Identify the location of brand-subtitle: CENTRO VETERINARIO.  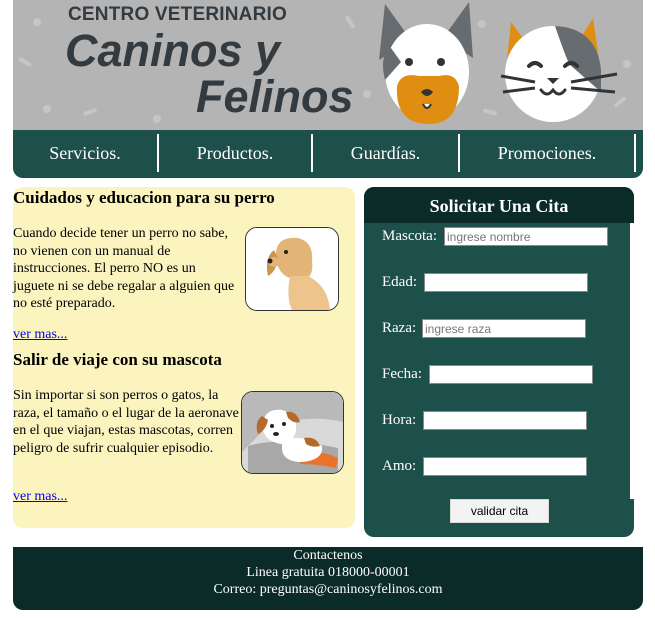
(177, 14).